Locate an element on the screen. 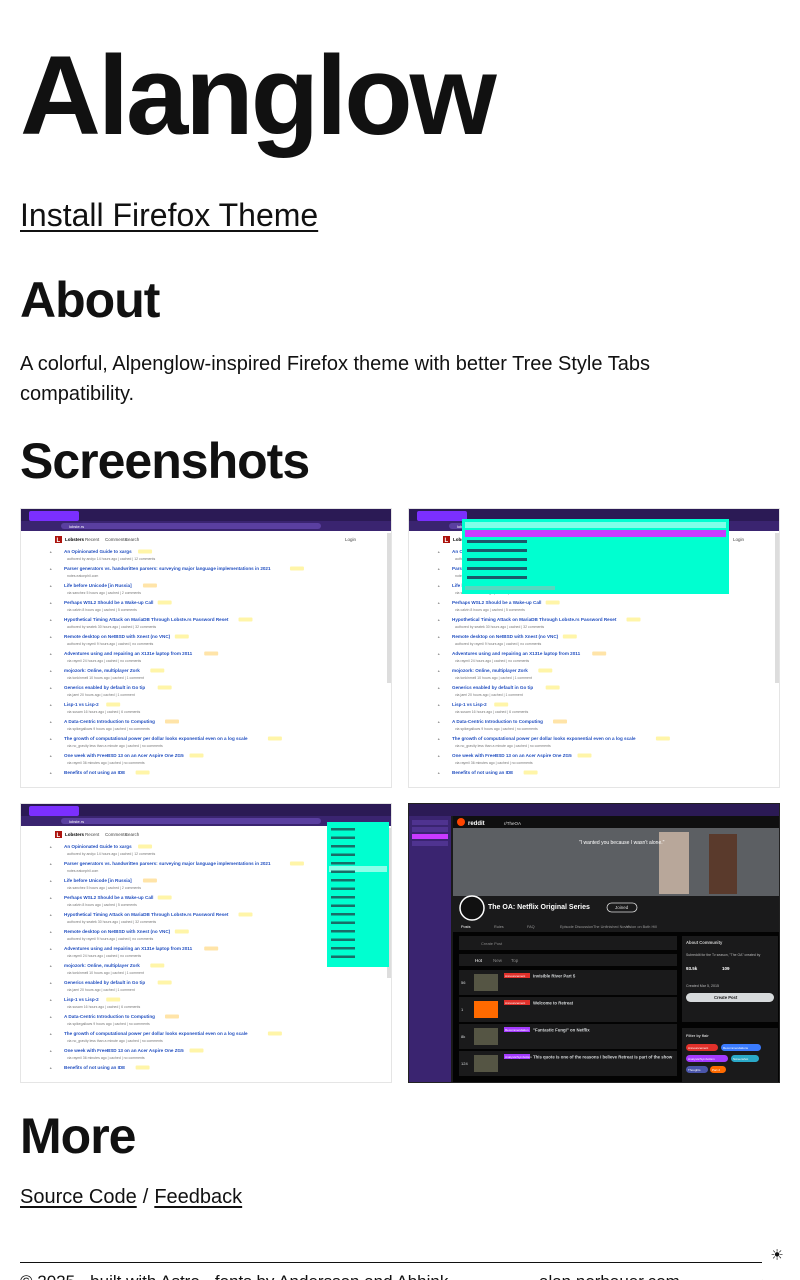  sidebar-tab is located at coordinates (430, 829).